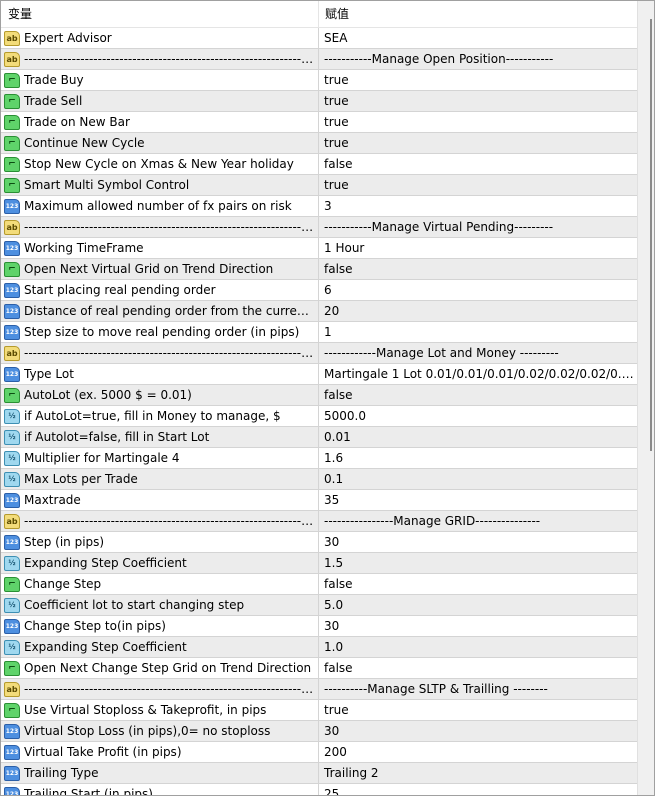 The width and height of the screenshot is (655, 796). I want to click on variable-cell: ab Expert Advisor, so click(160, 38).